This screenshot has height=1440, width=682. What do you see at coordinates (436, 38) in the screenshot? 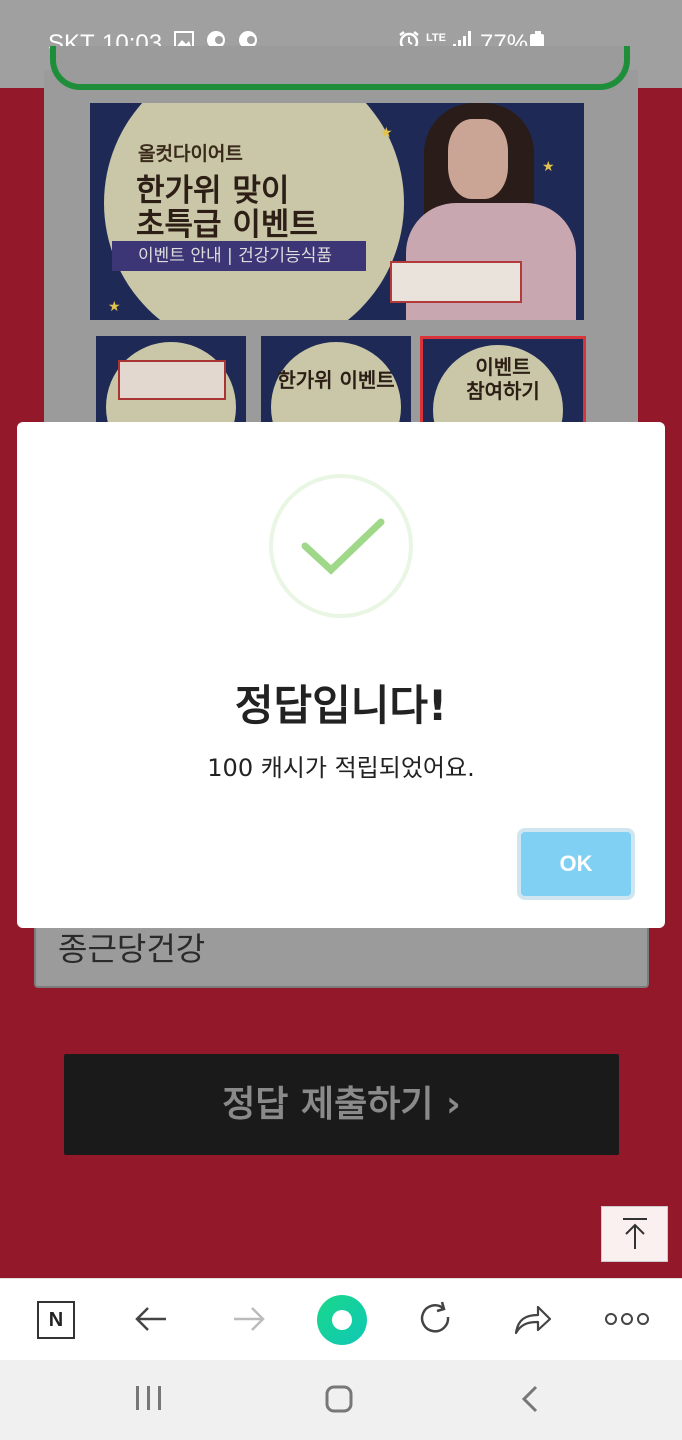
I see `lte-label: LTE` at bounding box center [436, 38].